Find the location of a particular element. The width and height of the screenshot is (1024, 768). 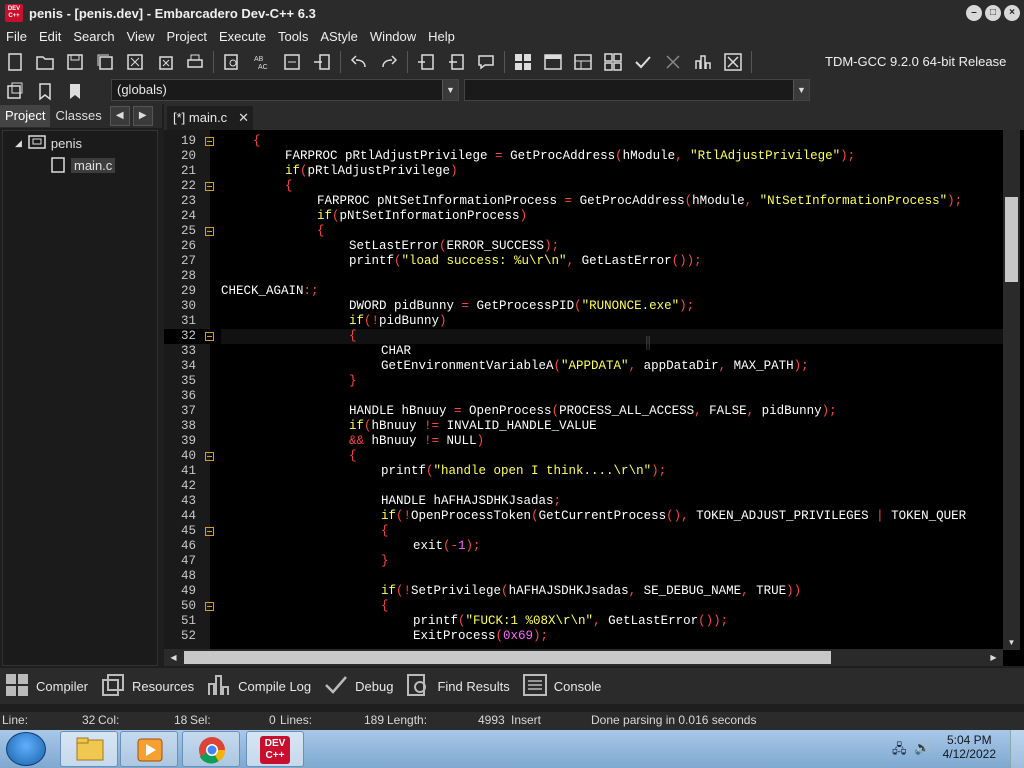

function-dropdown: ▼ is located at coordinates (637, 90).